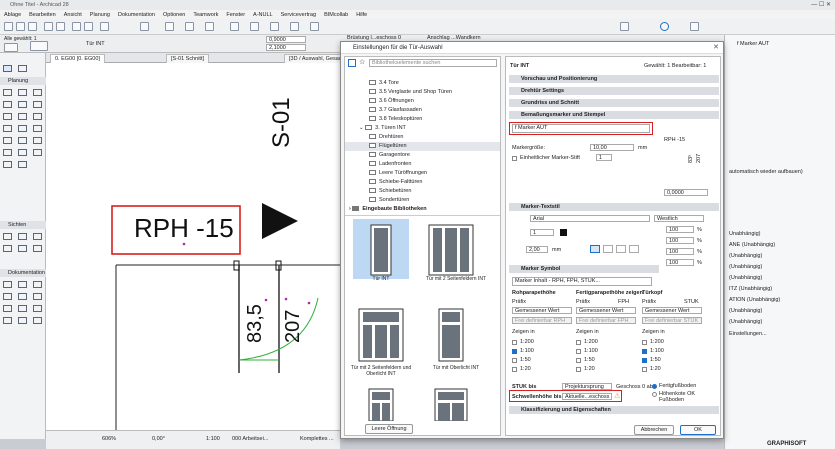 This screenshot has height=449, width=835. I want to click on wall-tool-icon, so click(7, 92).